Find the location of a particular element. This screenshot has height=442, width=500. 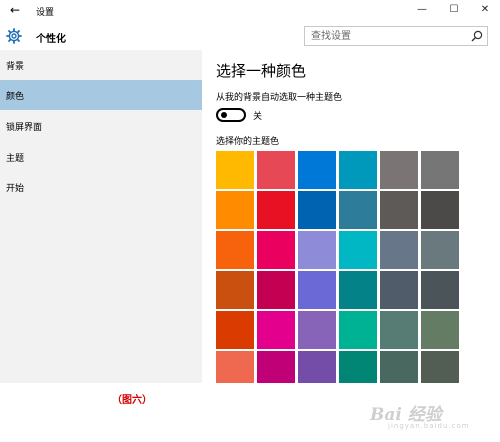

sidebar-item-start: 开始 is located at coordinates (101, 187).